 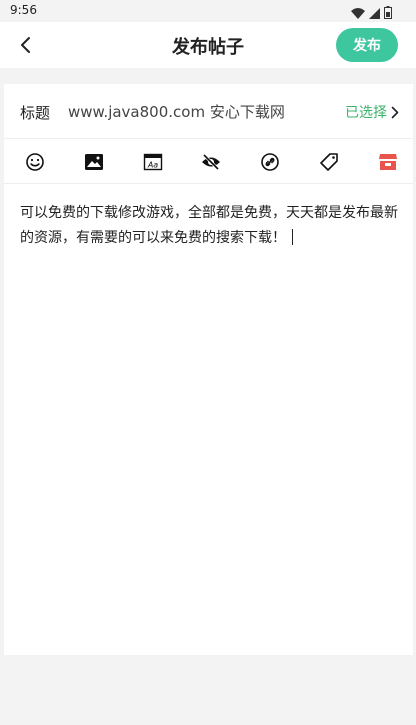 I want to click on app-header: 发布帖子 发布, so click(x=208, y=45).